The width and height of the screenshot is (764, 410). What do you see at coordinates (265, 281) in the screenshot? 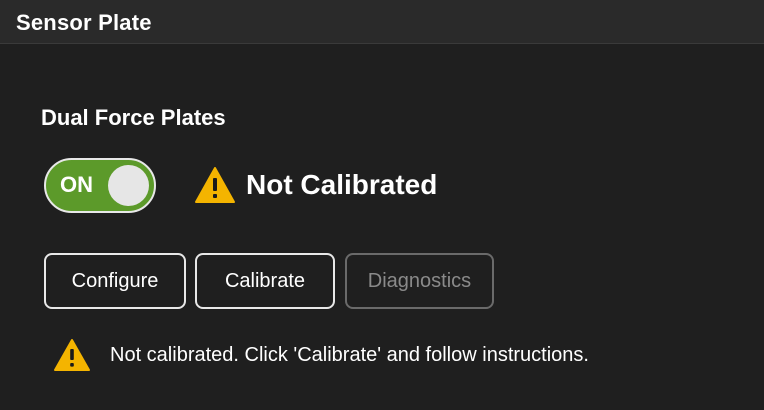
I see `calibrate-button: Calibrate` at bounding box center [265, 281].